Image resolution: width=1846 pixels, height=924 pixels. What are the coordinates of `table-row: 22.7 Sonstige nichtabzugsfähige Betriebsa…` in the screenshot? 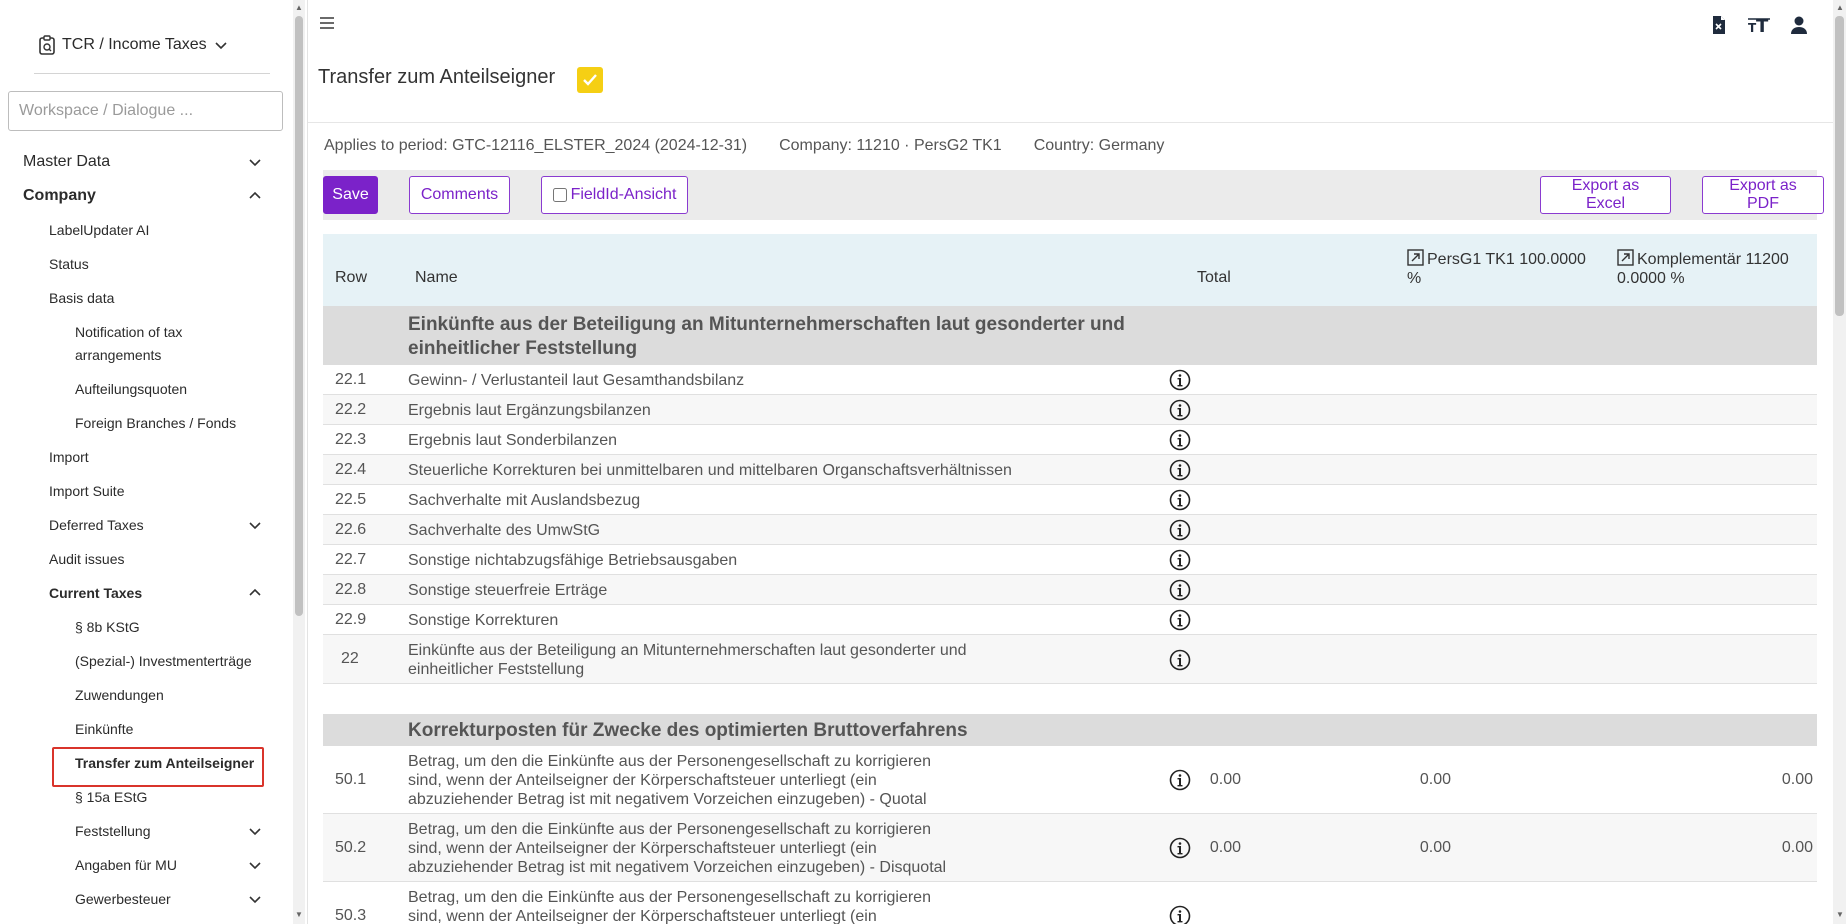 It's located at (1070, 560).